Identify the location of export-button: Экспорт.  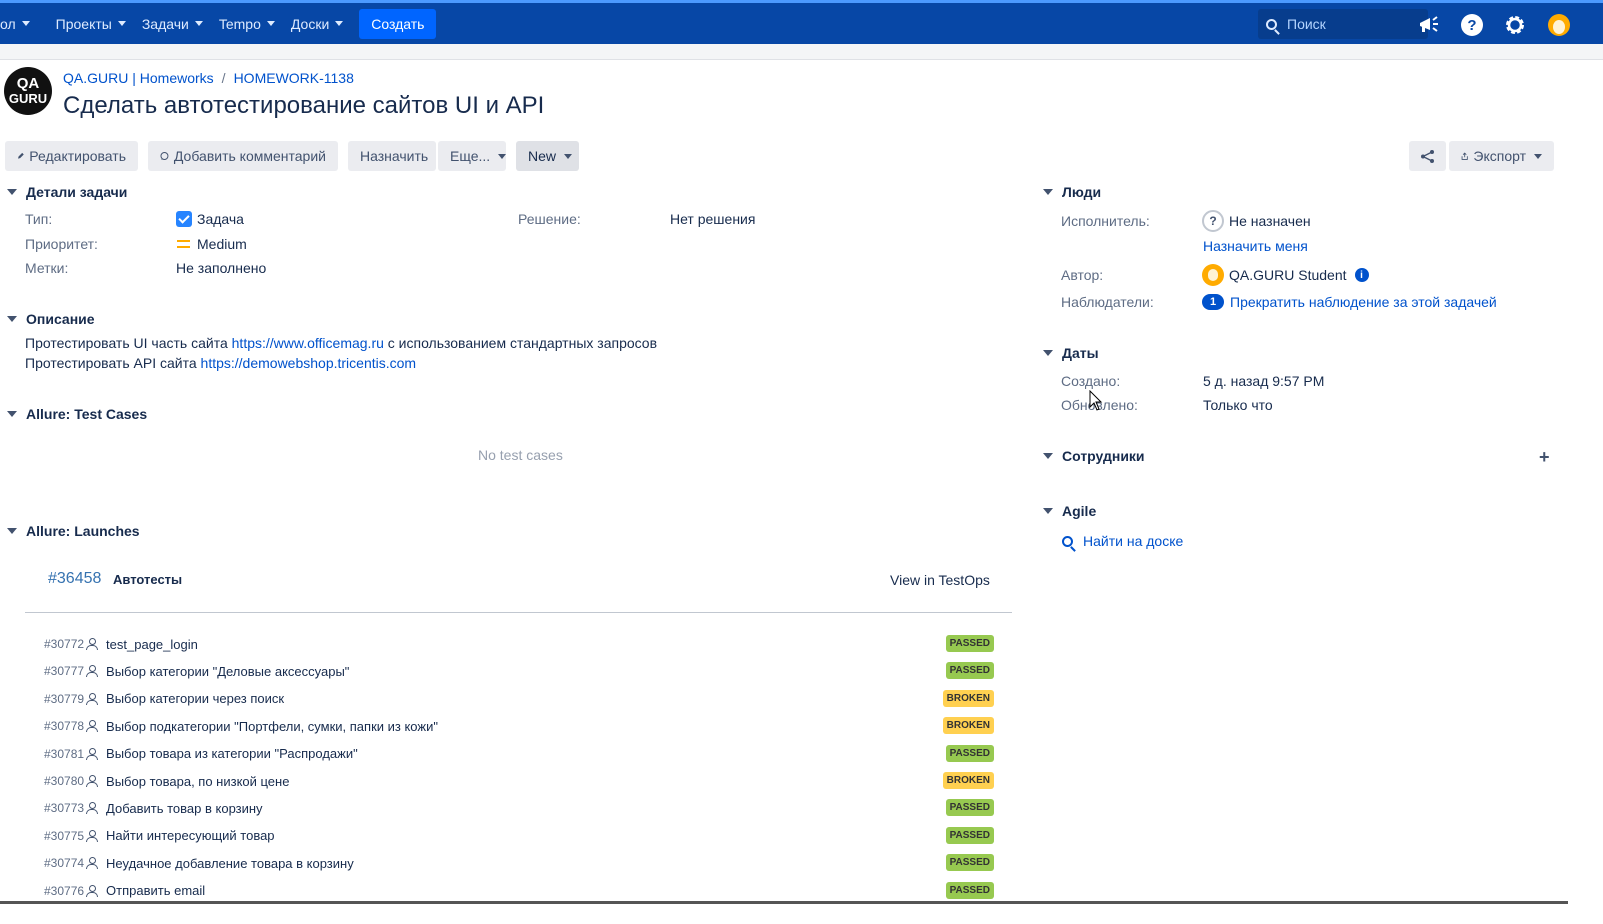
(1501, 156).